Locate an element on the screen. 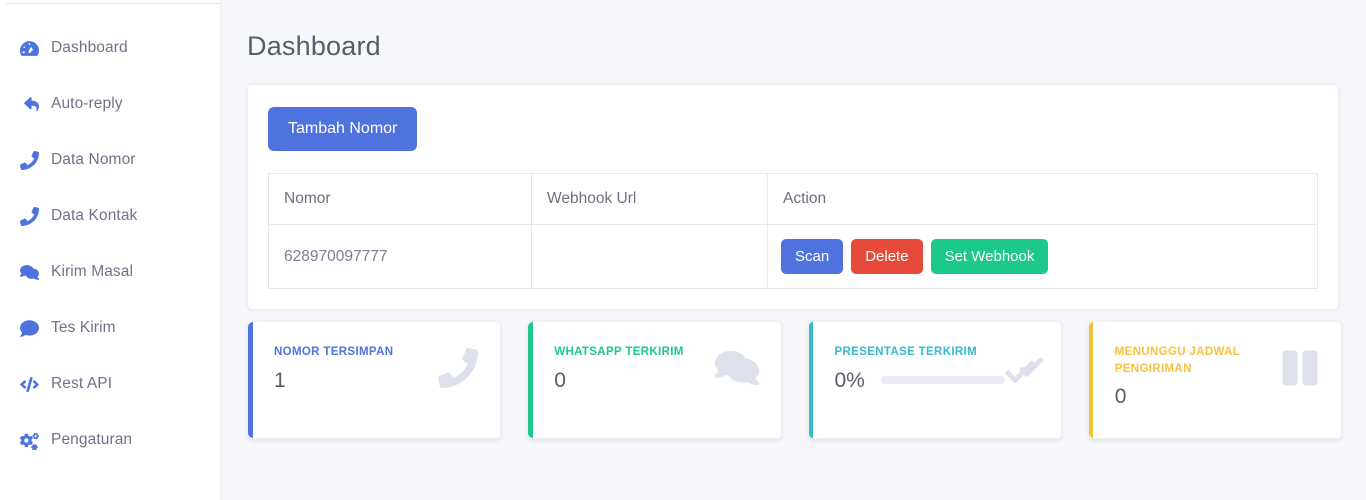 The height and width of the screenshot is (500, 1366). sidebar-top-divider is located at coordinates (113, 3).